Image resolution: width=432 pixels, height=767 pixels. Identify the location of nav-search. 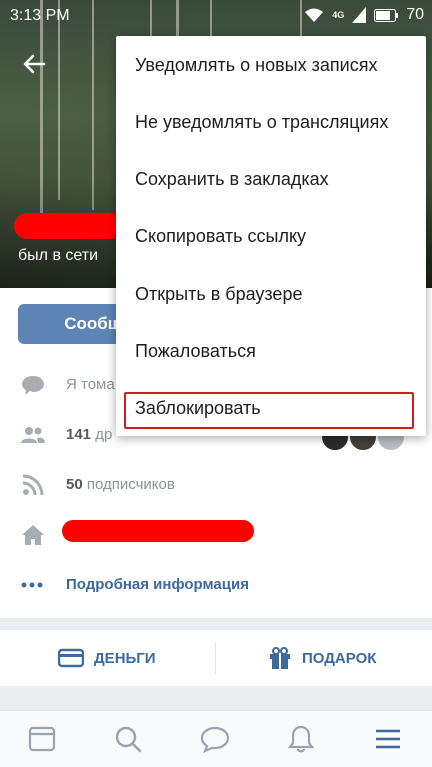
(128, 739).